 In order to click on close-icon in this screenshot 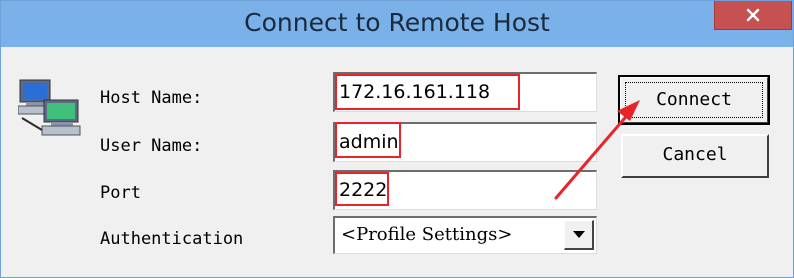, I will do `click(753, 15)`.